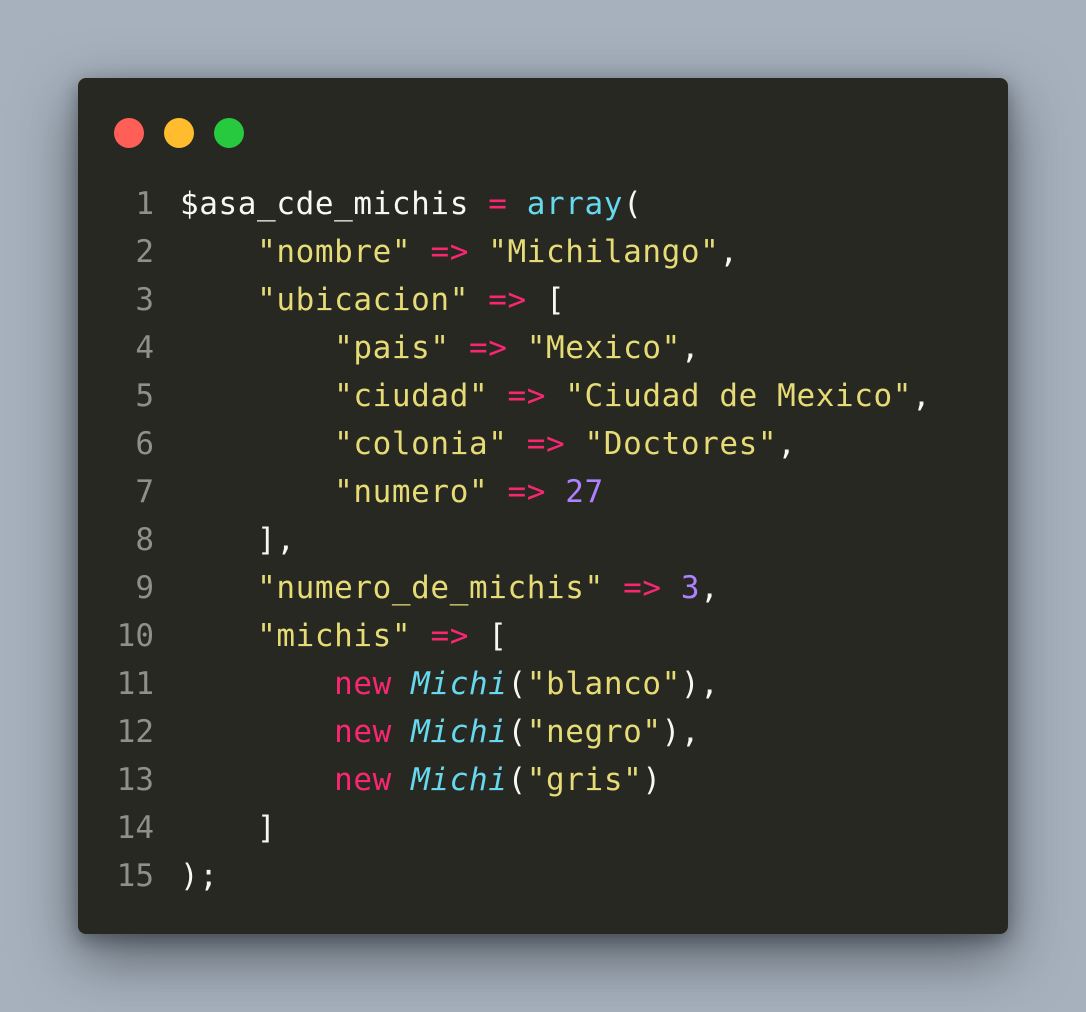 The width and height of the screenshot is (1086, 1012). Describe the element at coordinates (543, 876) in the screenshot. I see `code-line: 15);` at that location.